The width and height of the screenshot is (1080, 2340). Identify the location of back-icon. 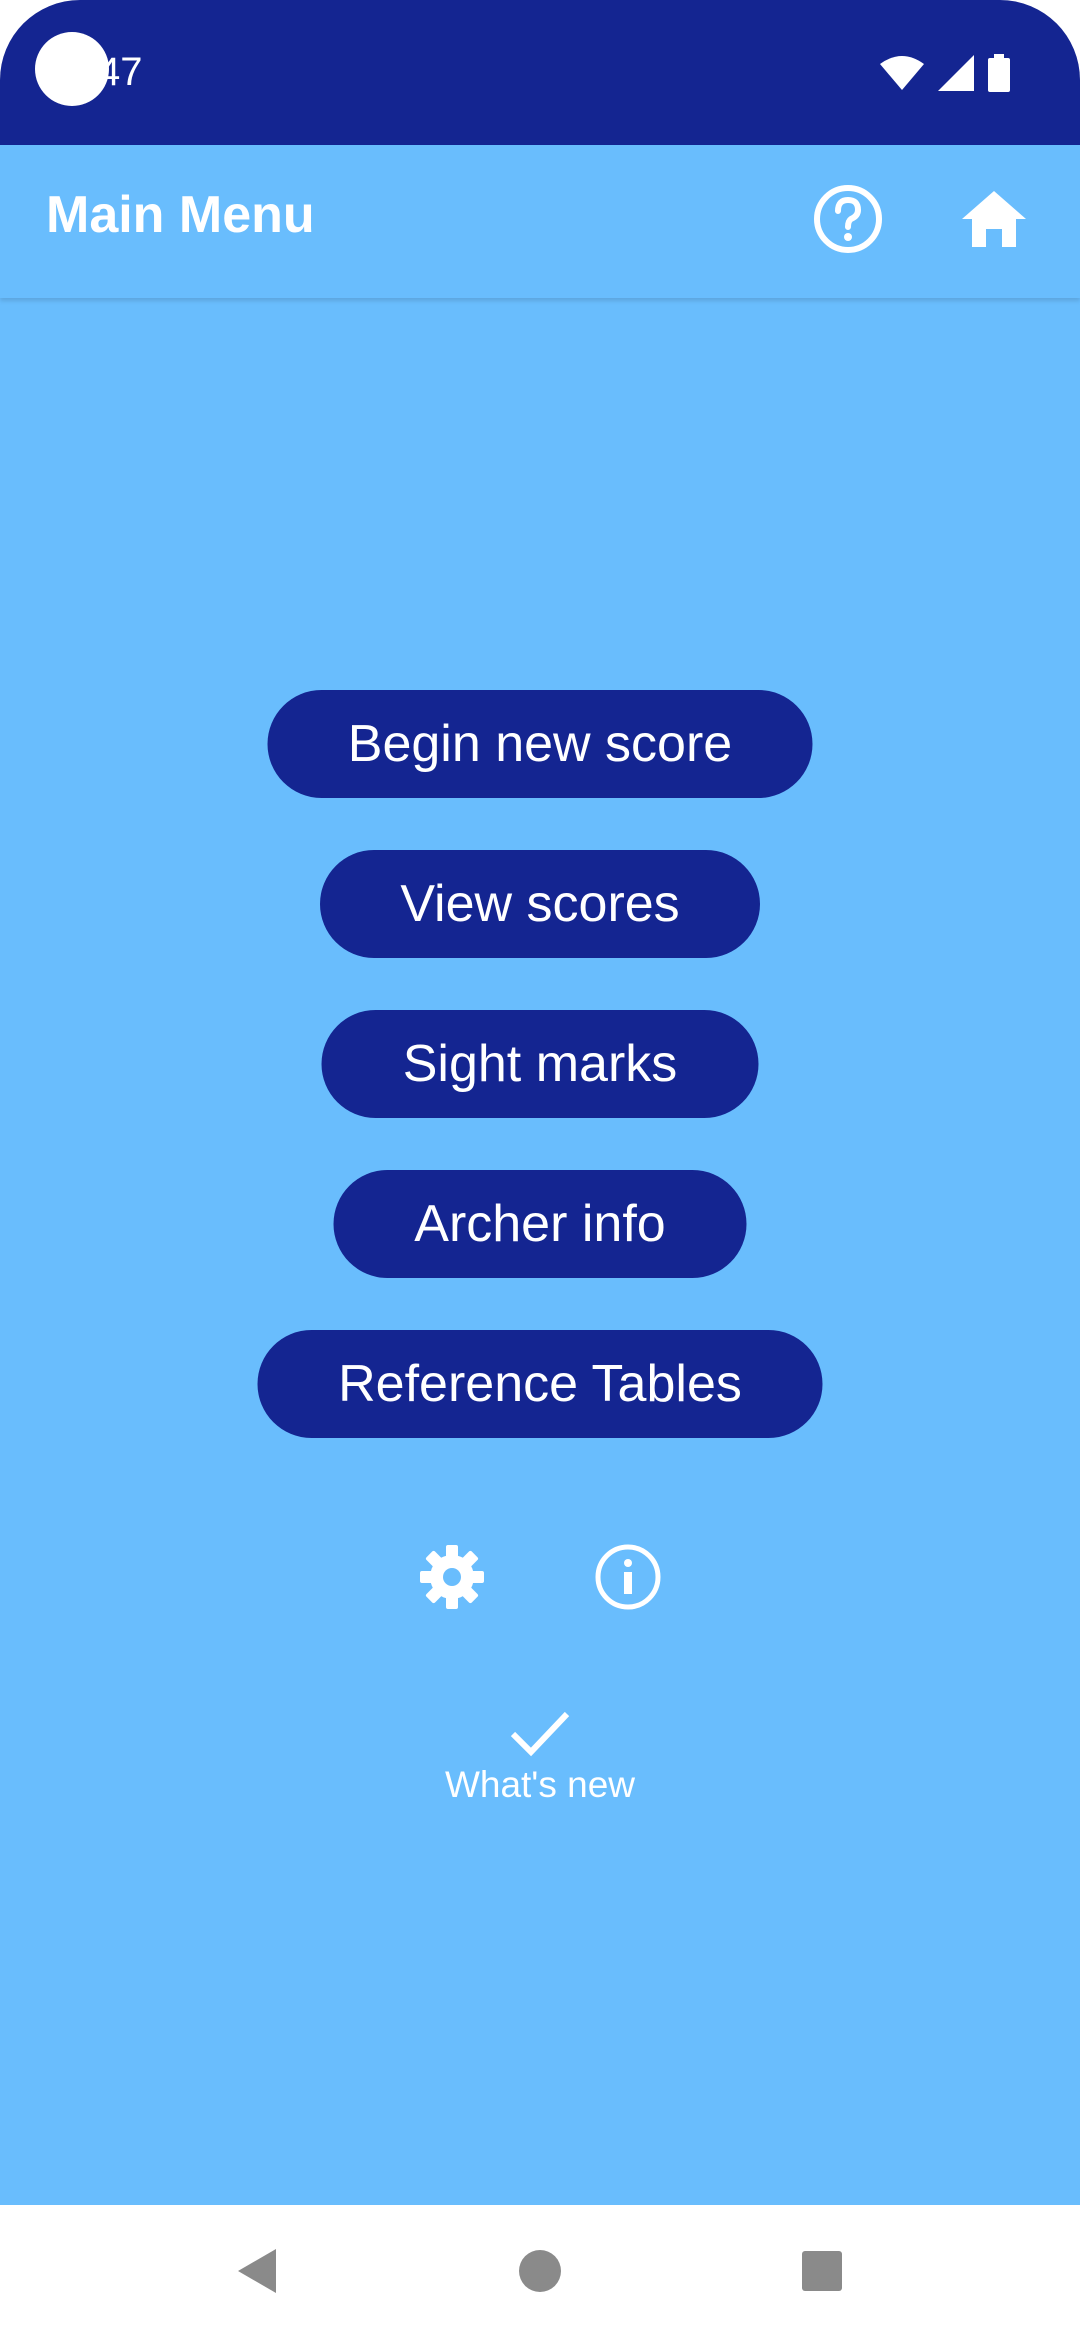
(258, 2273).